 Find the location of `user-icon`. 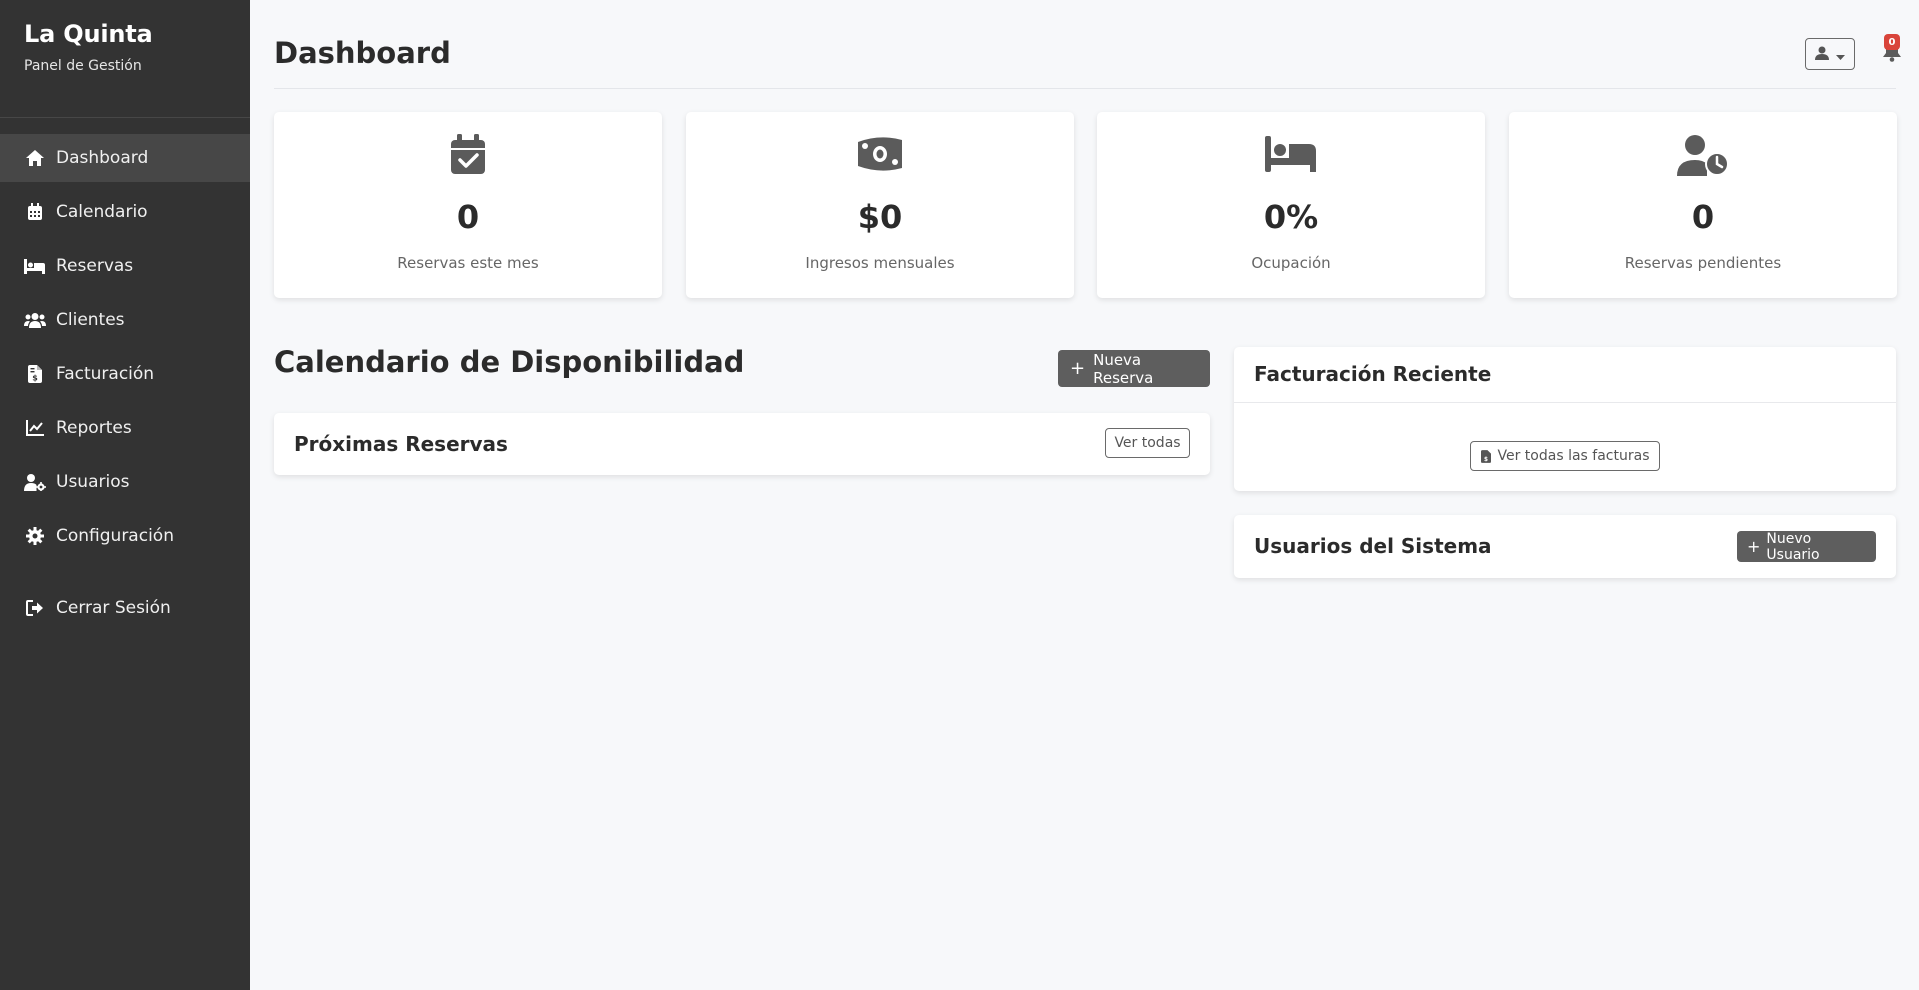

user-icon is located at coordinates (1822, 54).